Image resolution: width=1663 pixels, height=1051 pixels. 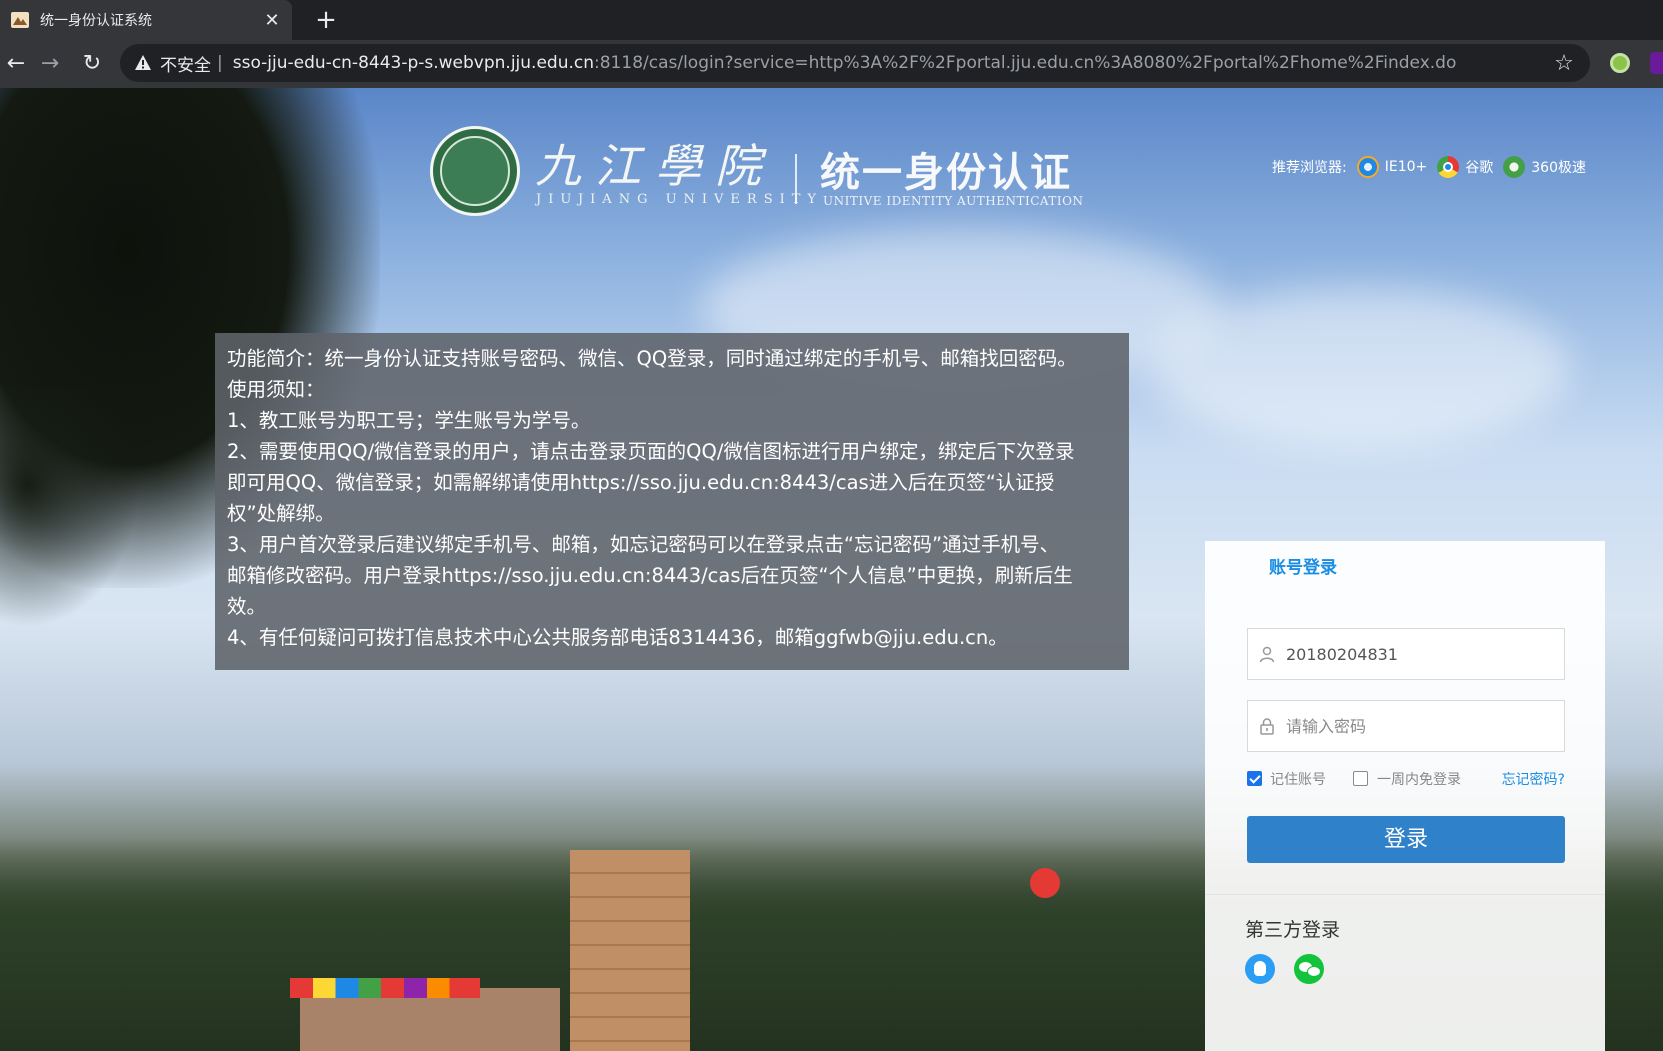 What do you see at coordinates (92, 64) in the screenshot?
I see `reload-icon: ↻` at bounding box center [92, 64].